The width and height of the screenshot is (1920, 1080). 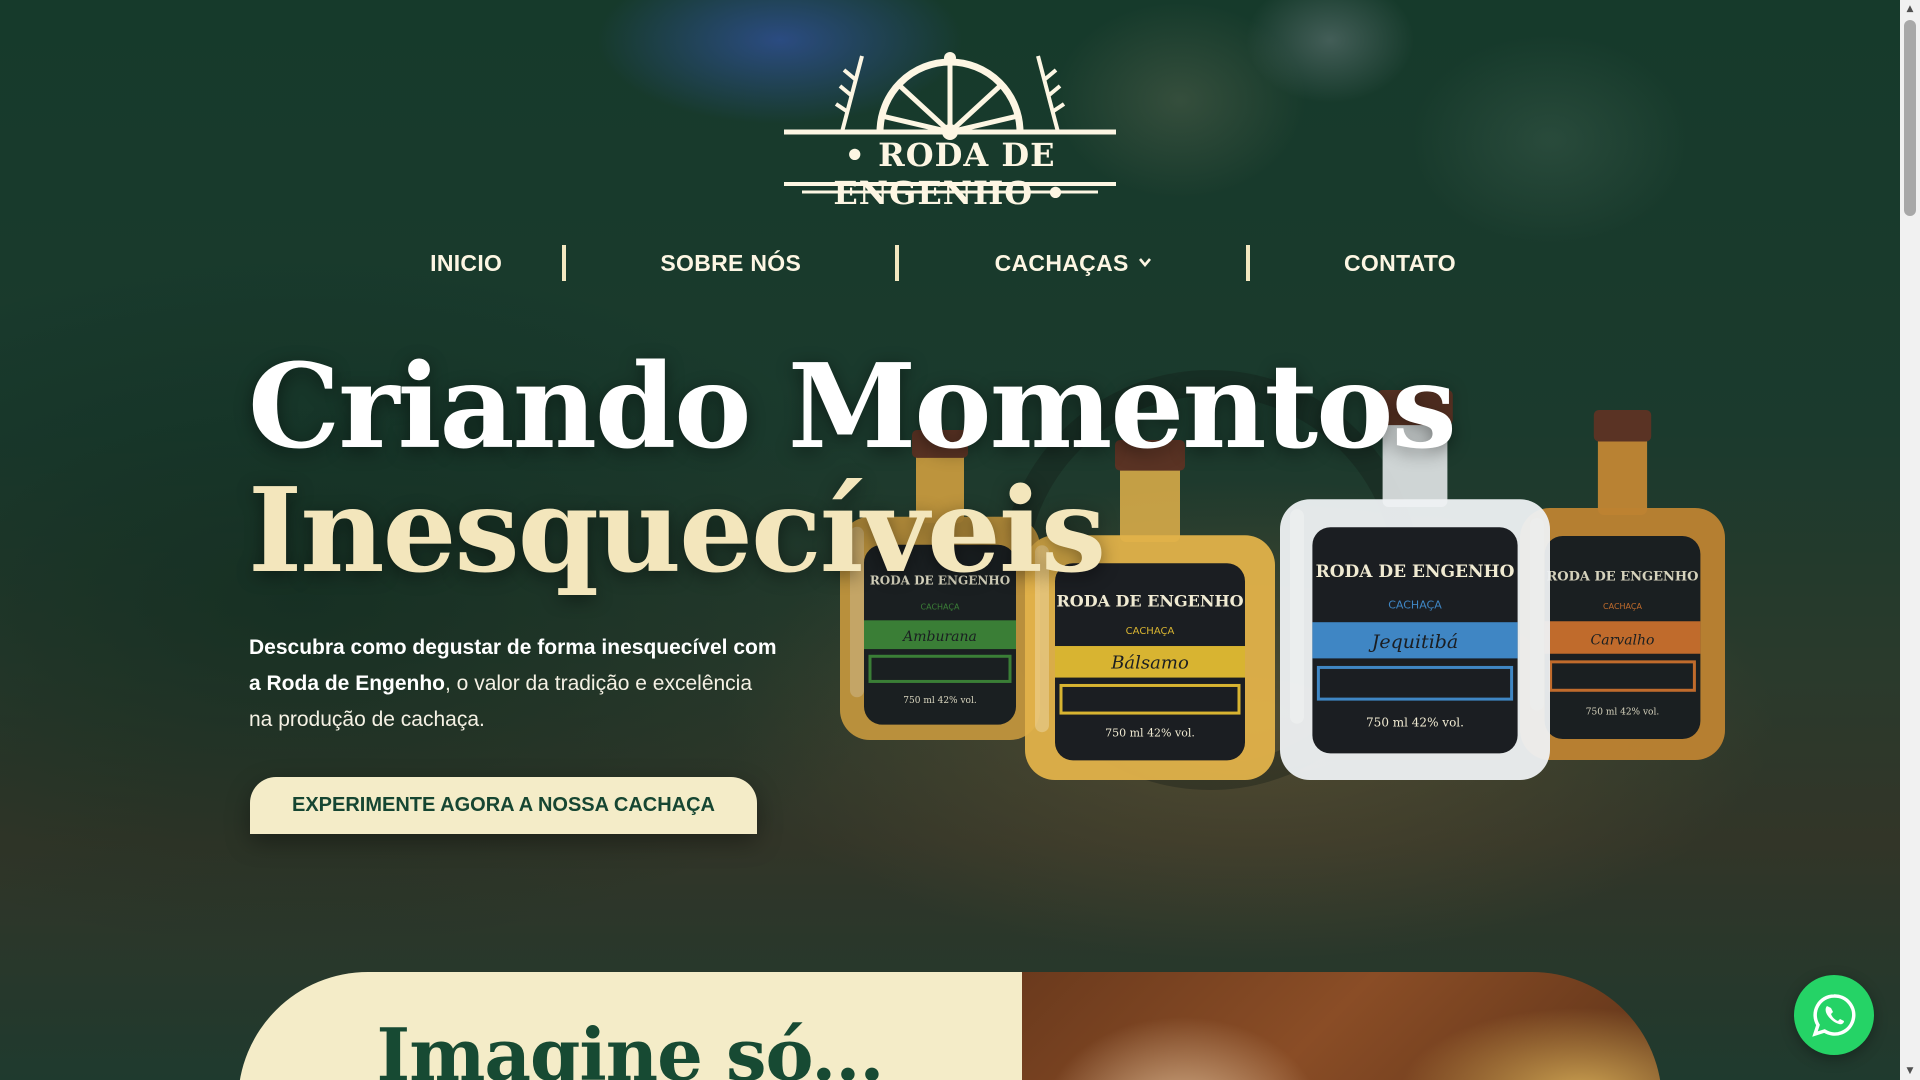 I want to click on nav-label: CACHAÇAS, so click(x=1061, y=262).